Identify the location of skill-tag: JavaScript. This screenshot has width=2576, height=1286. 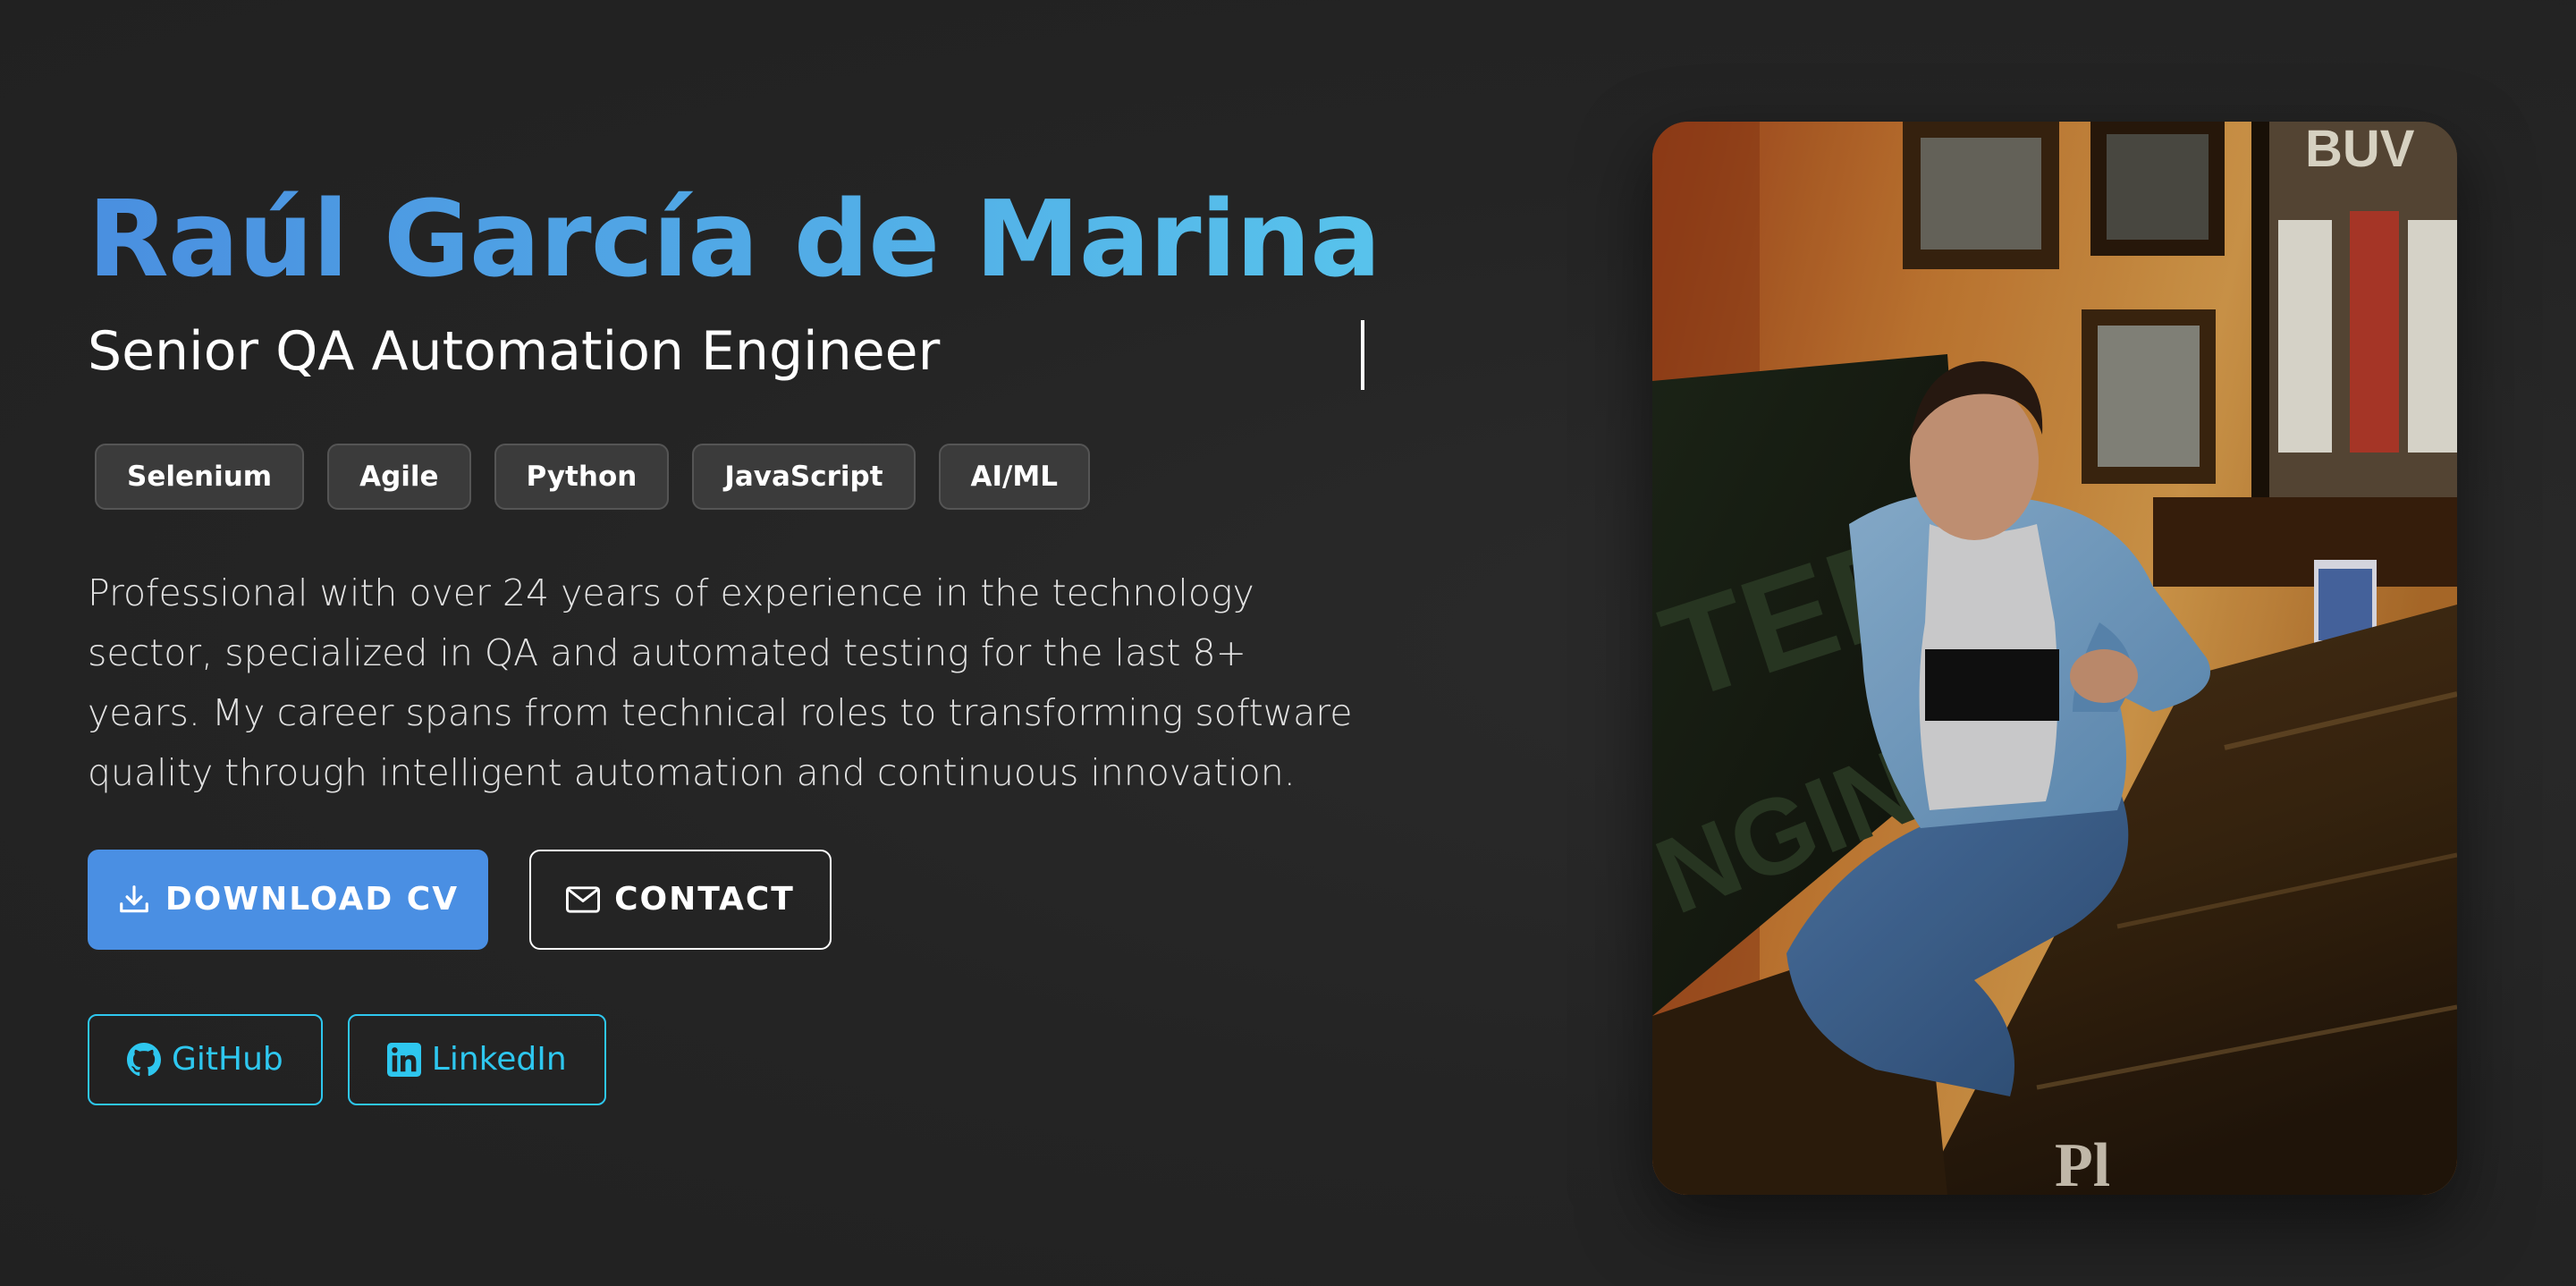
(804, 476).